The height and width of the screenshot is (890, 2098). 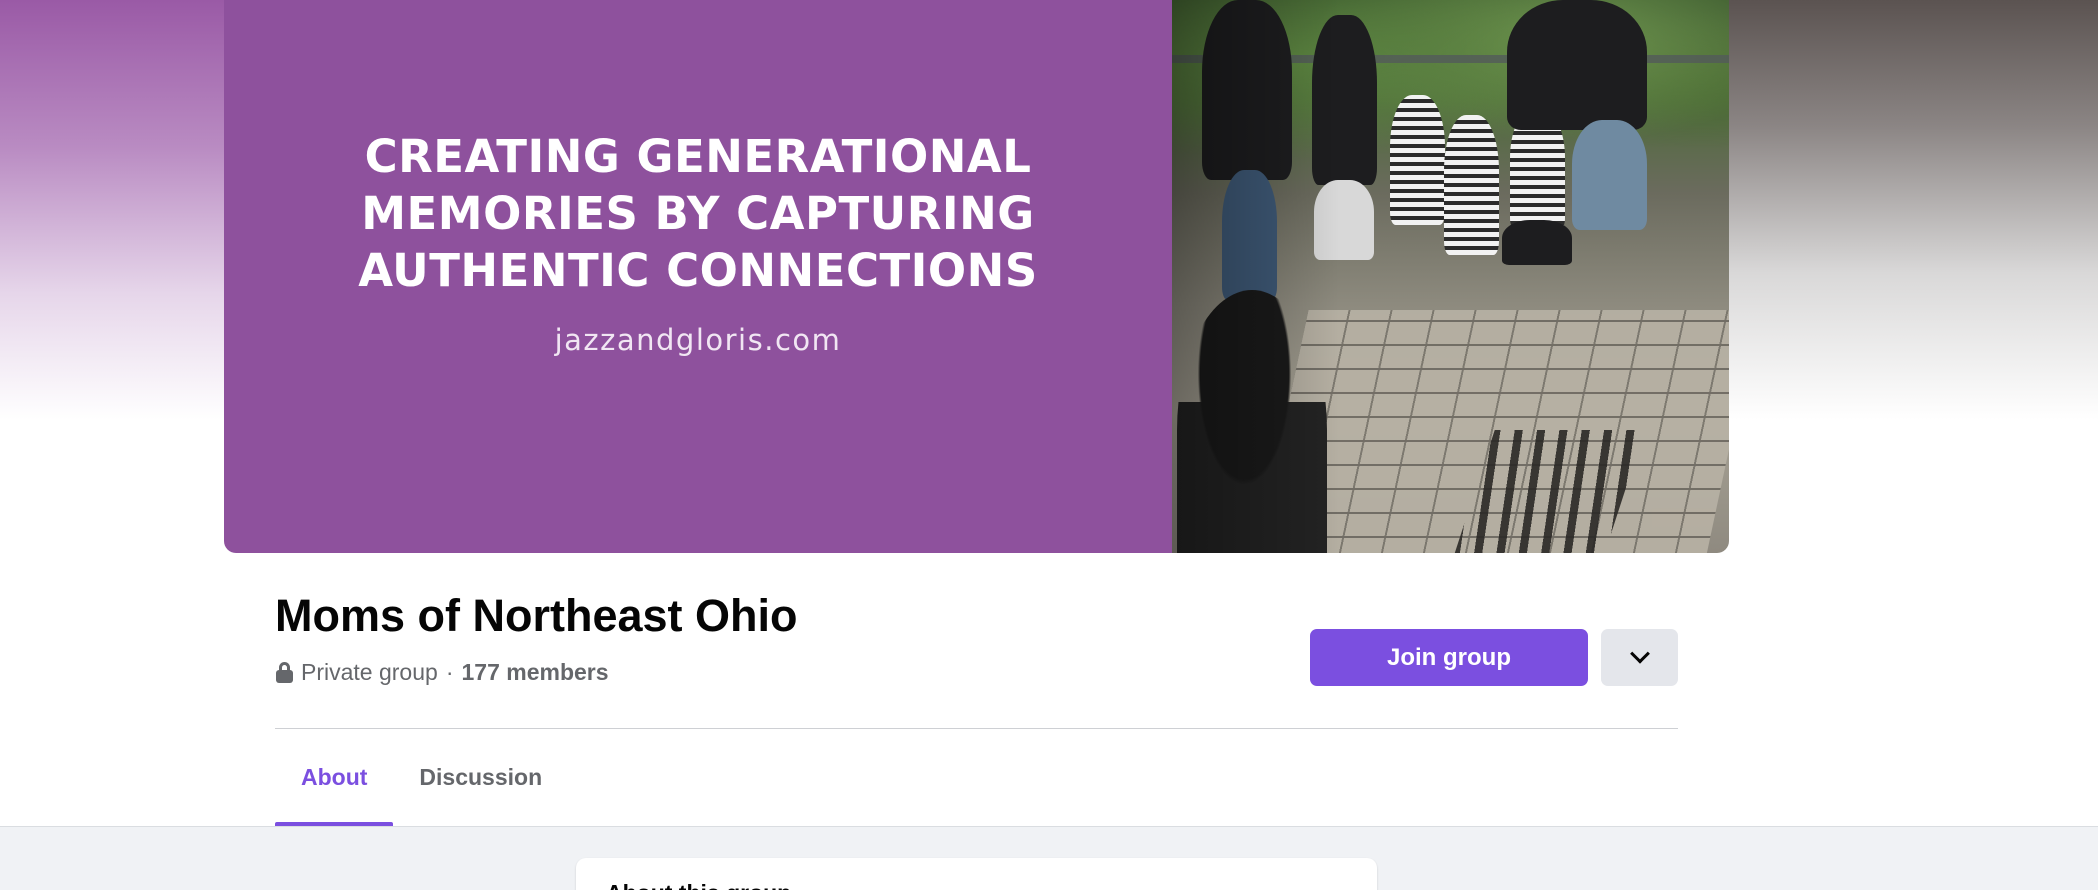 I want to click on privacy-label: Private group, so click(x=369, y=672).